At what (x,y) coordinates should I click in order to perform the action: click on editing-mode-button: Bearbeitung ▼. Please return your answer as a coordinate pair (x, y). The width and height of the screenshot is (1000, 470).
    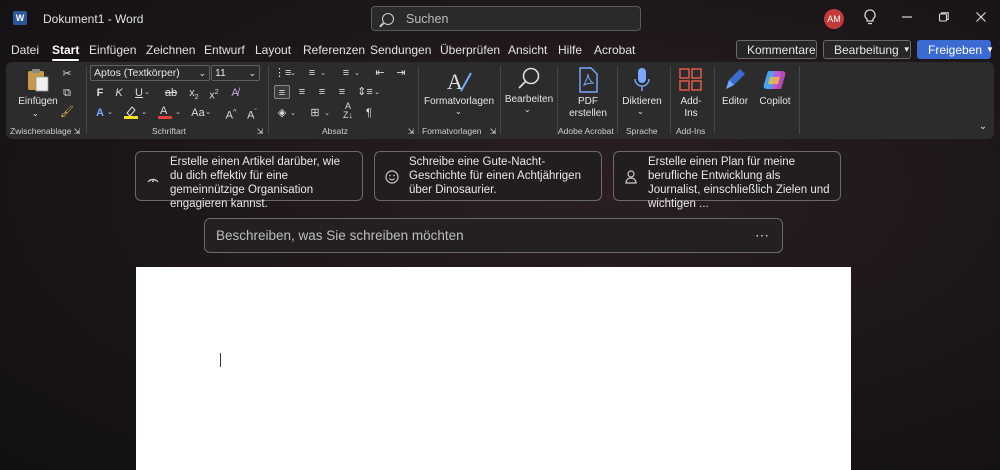
    Looking at the image, I should click on (867, 49).